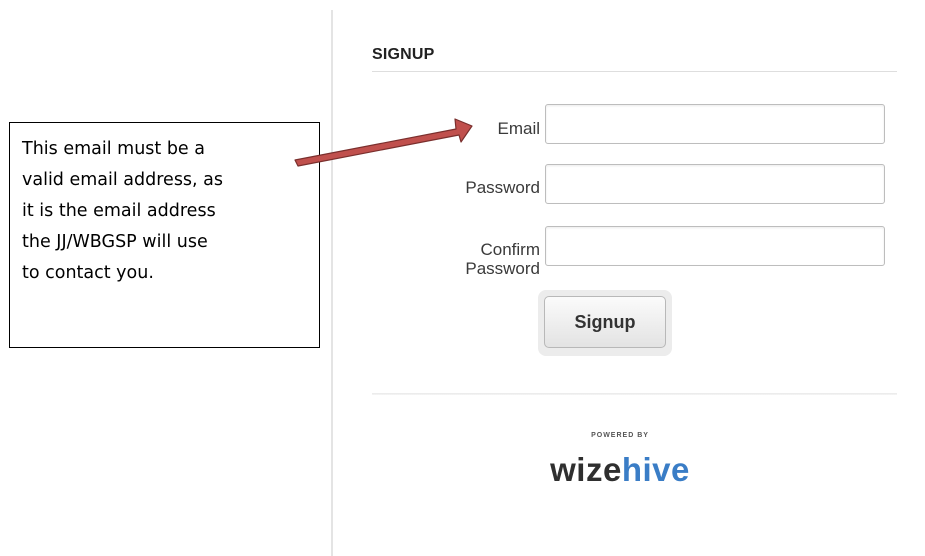 This screenshot has height=556, width=925. What do you see at coordinates (383, 142) in the screenshot?
I see `callout-arrow-icon` at bounding box center [383, 142].